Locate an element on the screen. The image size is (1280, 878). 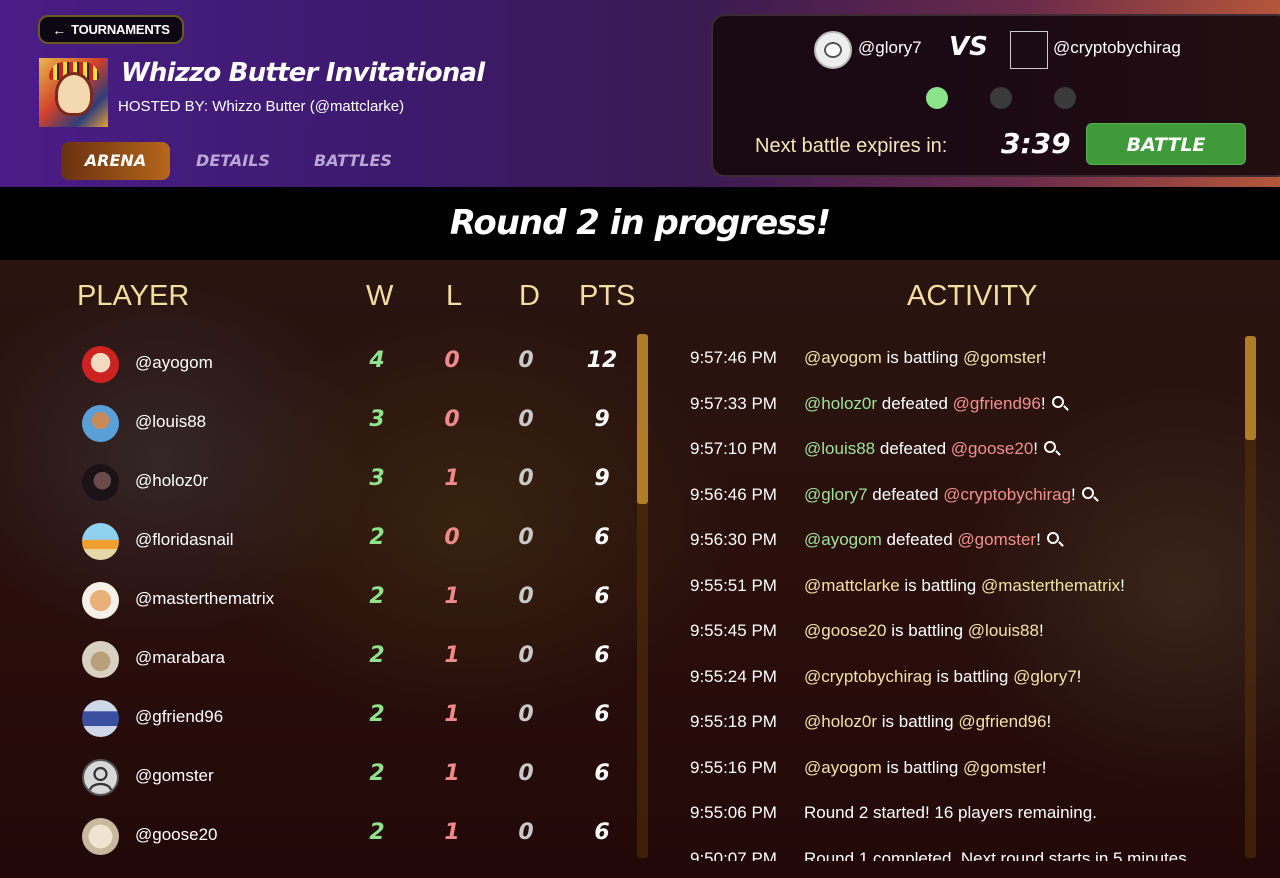
activity-scroll-thumb is located at coordinates (1250, 388).